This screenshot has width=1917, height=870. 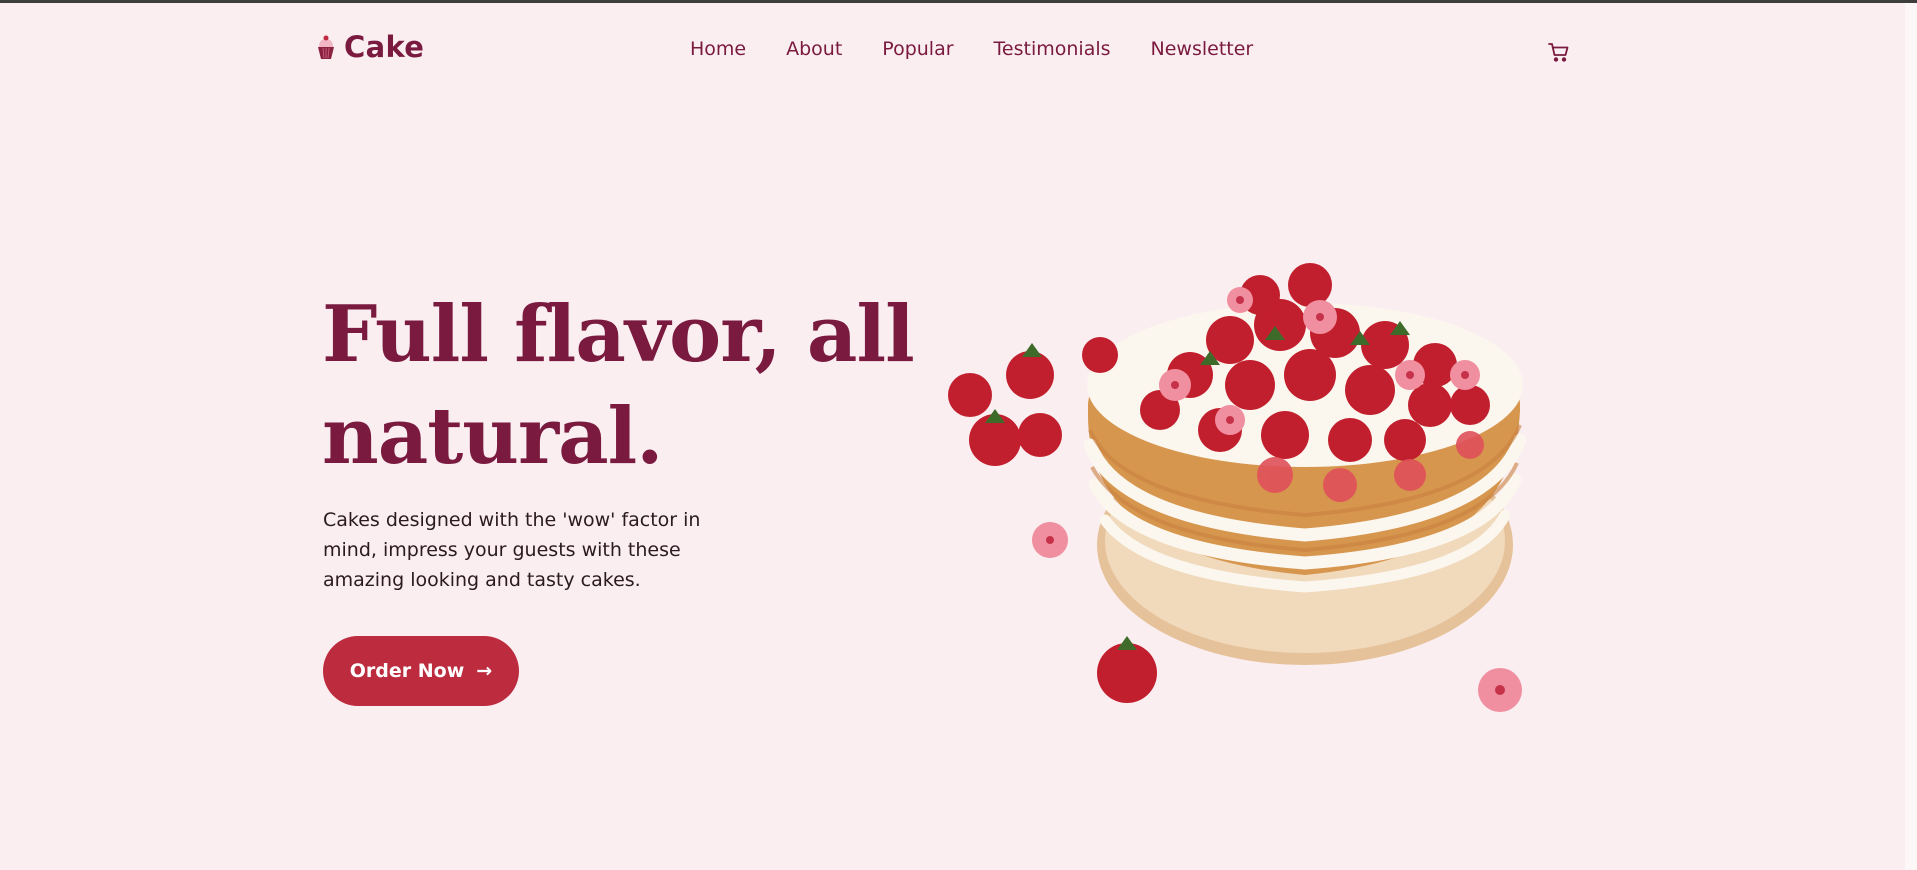 What do you see at coordinates (917, 49) in the screenshot?
I see `nav-item-popular: Popular` at bounding box center [917, 49].